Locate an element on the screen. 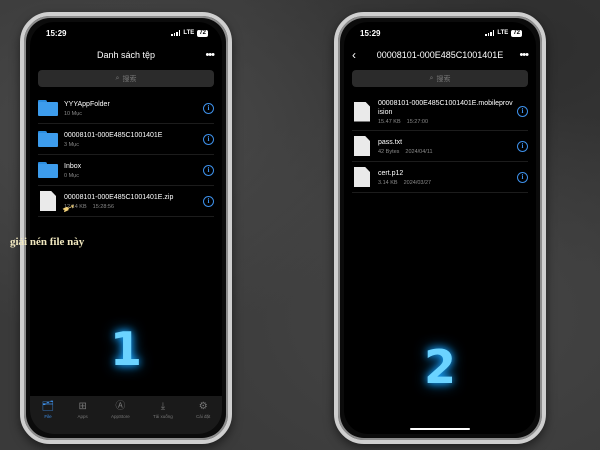 This screenshot has width=600, height=450. list-item-folder: 00008101-000E485C1001401E 3 Mục i is located at coordinates (126, 139).